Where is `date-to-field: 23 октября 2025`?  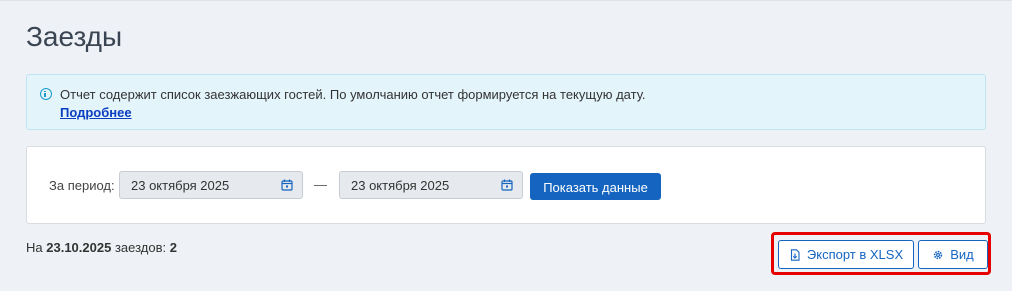 date-to-field: 23 октября 2025 is located at coordinates (431, 185).